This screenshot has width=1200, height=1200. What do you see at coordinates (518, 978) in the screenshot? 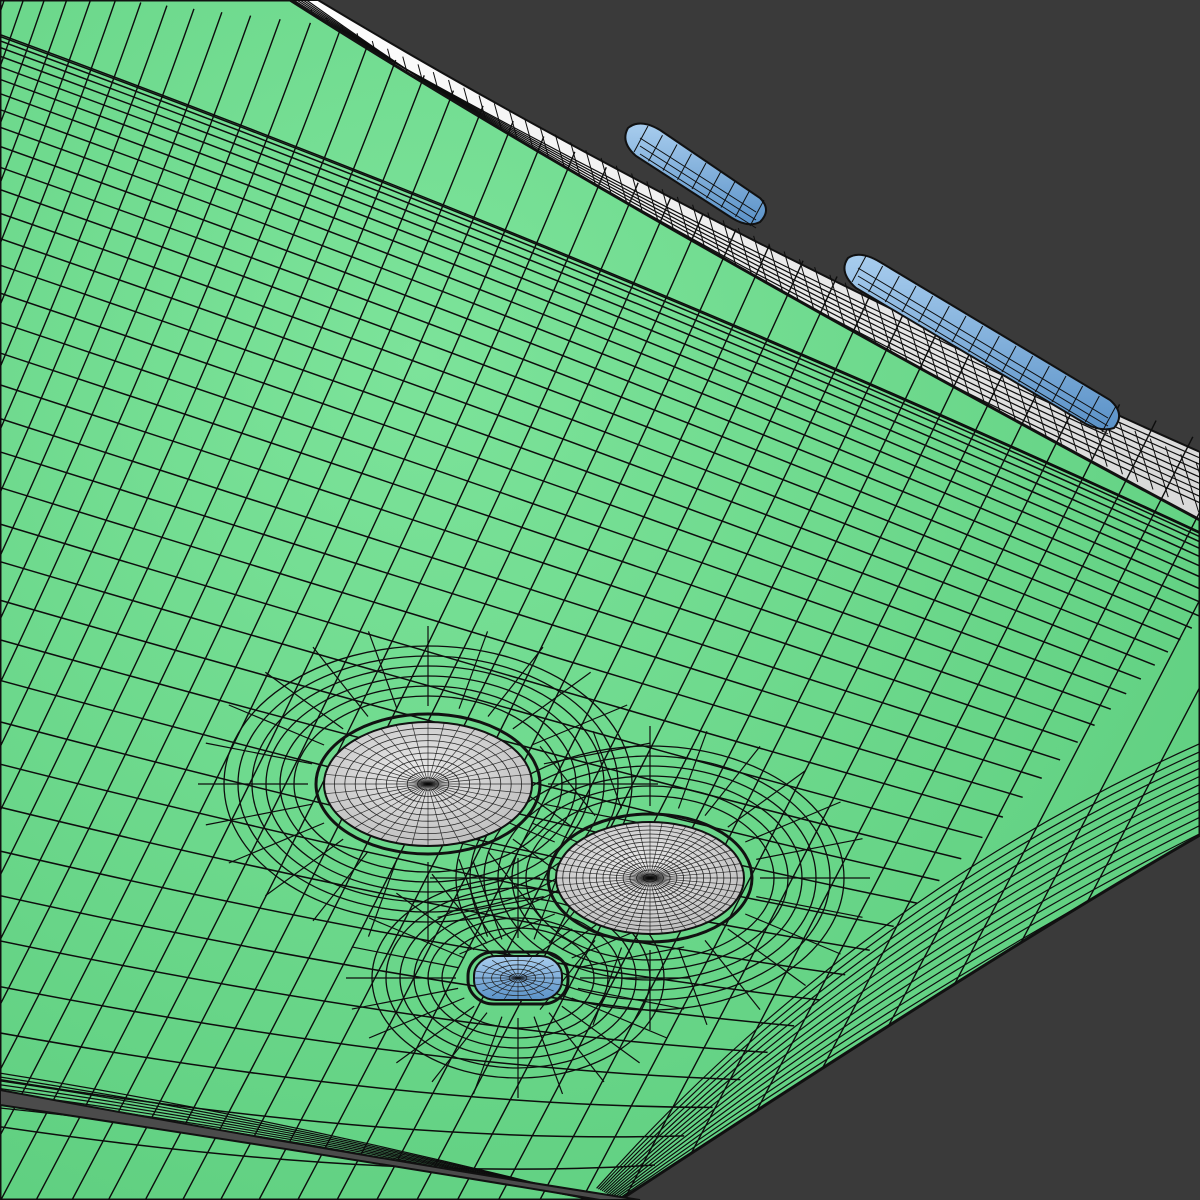
I see `camera-flash` at bounding box center [518, 978].